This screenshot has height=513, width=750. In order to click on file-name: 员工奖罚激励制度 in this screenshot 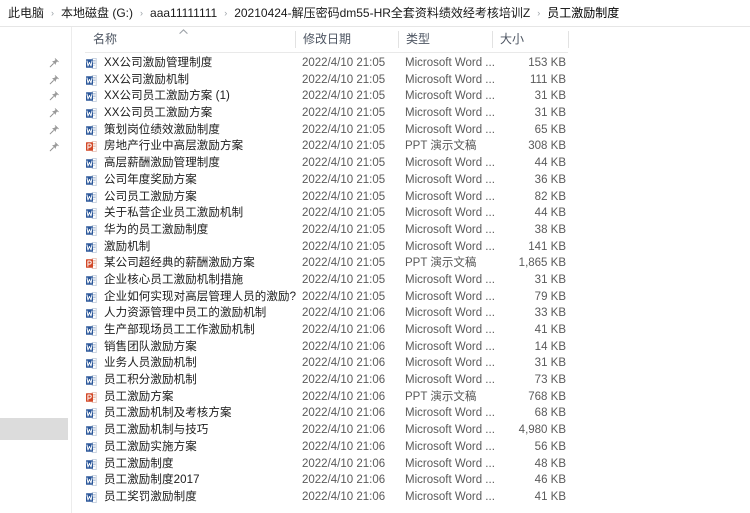, I will do `click(150, 497)`.